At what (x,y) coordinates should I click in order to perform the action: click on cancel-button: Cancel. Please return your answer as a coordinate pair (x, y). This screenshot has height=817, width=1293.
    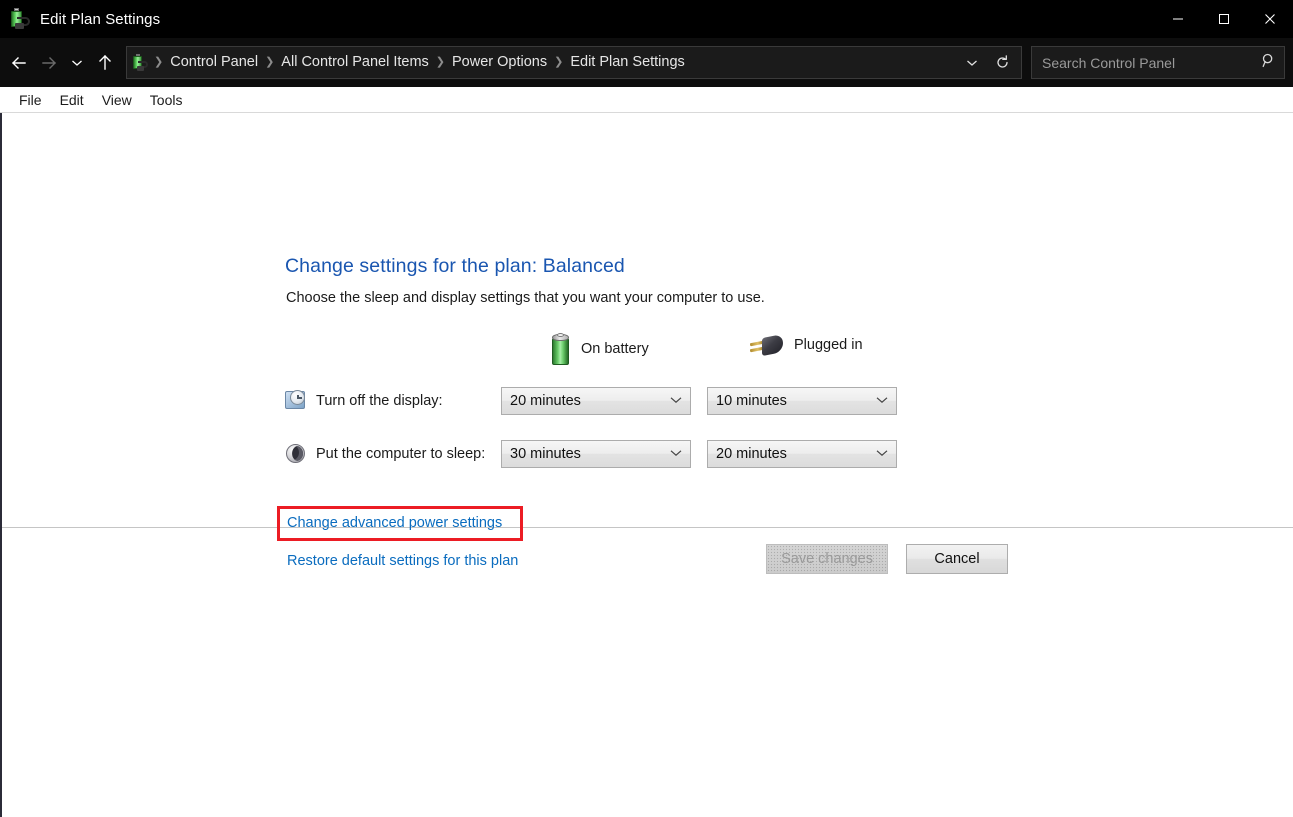
    Looking at the image, I should click on (957, 559).